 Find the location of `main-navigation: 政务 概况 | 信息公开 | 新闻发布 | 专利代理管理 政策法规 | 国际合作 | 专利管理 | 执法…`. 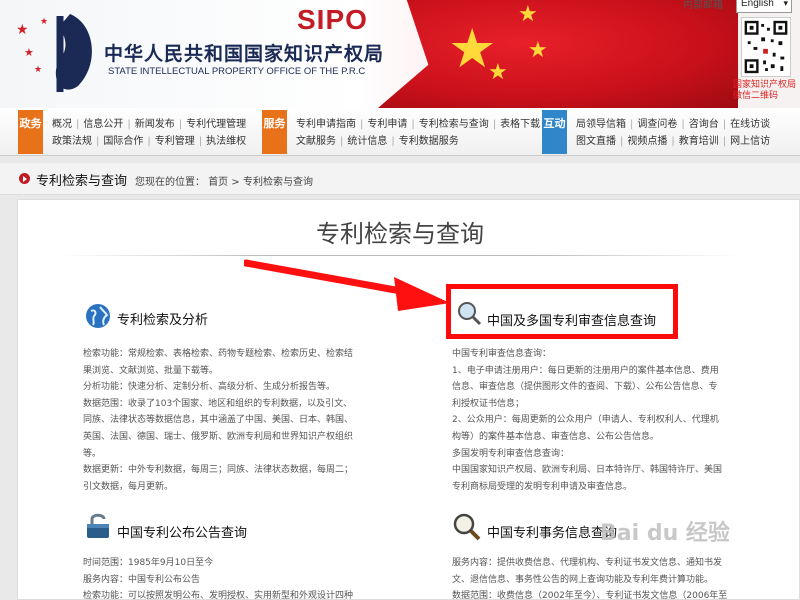

main-navigation: 政务 概况 | 信息公开 | 新闻发布 | 专利代理管理 政策法规 | 国际合作 | 专利管理 | 执法… is located at coordinates (400, 132).